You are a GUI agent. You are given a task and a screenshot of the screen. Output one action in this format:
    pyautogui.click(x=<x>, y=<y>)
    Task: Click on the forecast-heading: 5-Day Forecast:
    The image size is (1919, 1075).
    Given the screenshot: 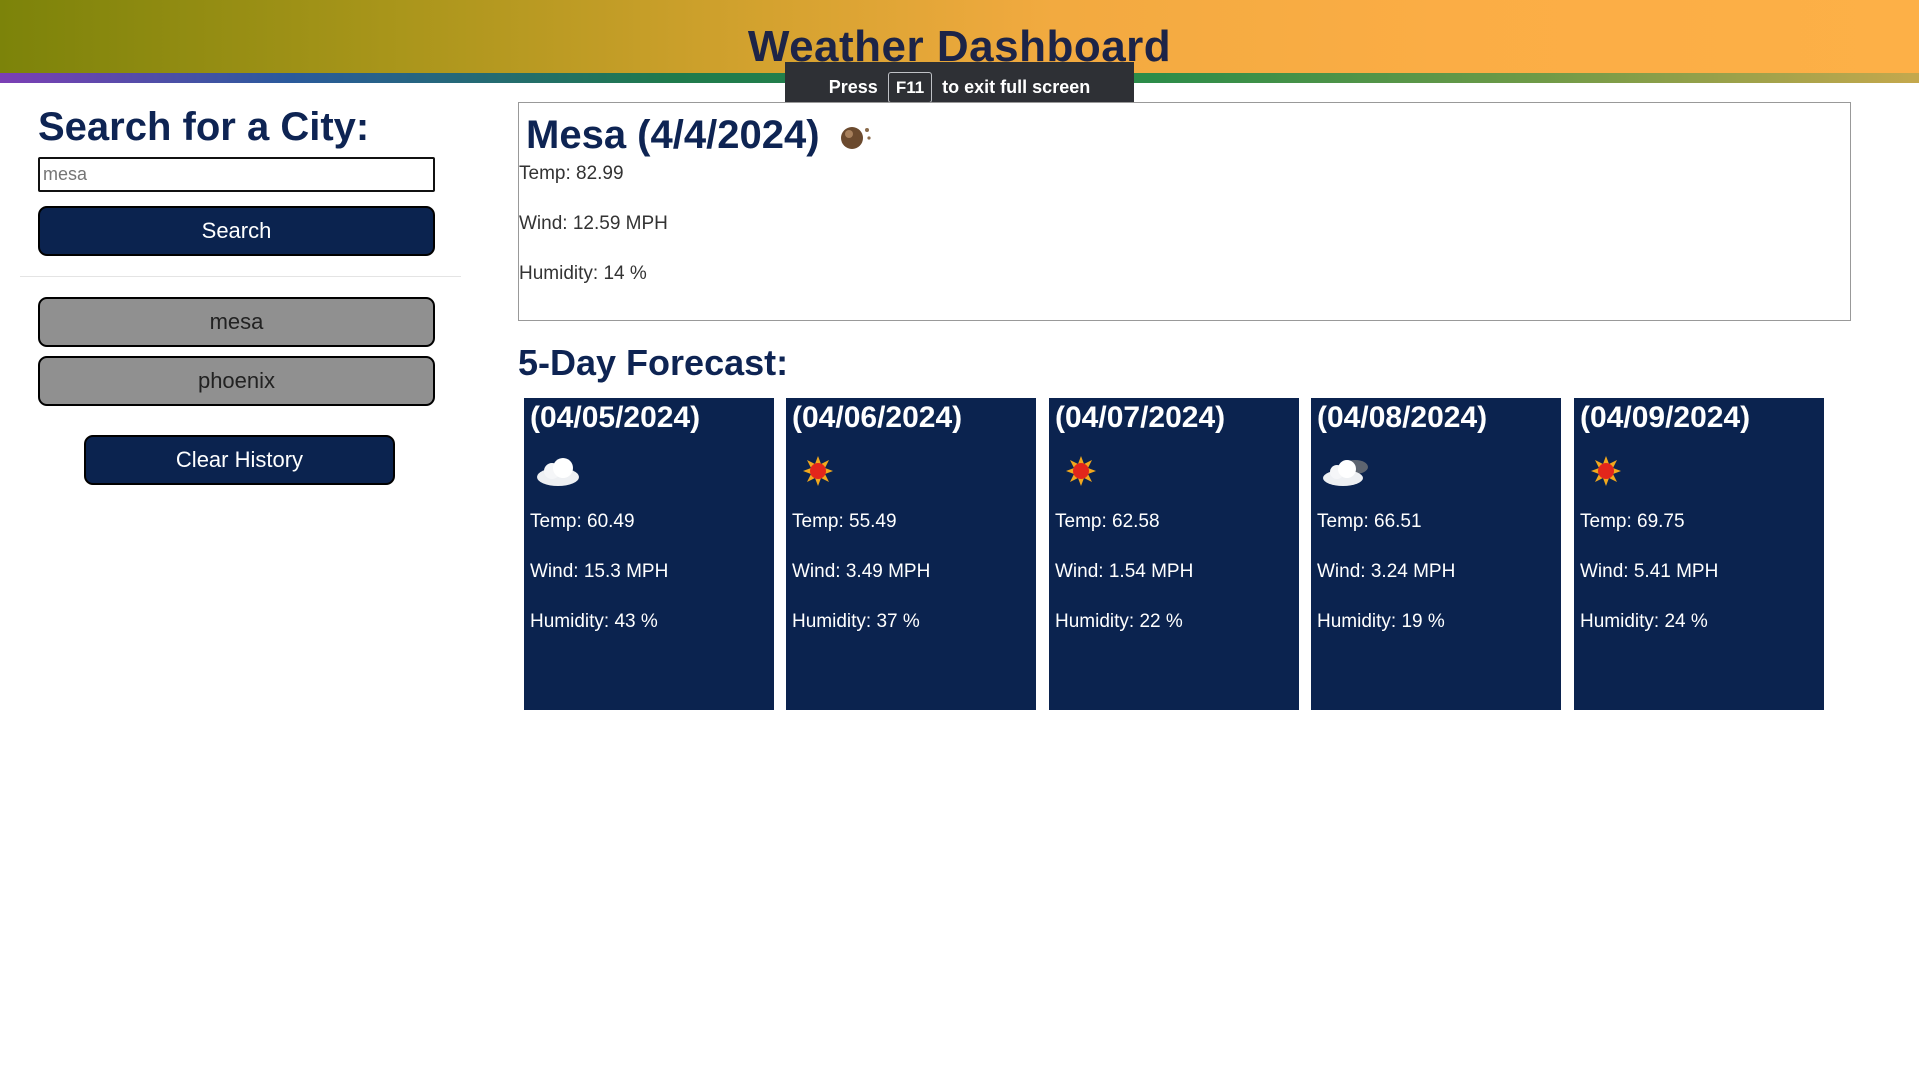 What is the action you would take?
    pyautogui.click(x=653, y=362)
    